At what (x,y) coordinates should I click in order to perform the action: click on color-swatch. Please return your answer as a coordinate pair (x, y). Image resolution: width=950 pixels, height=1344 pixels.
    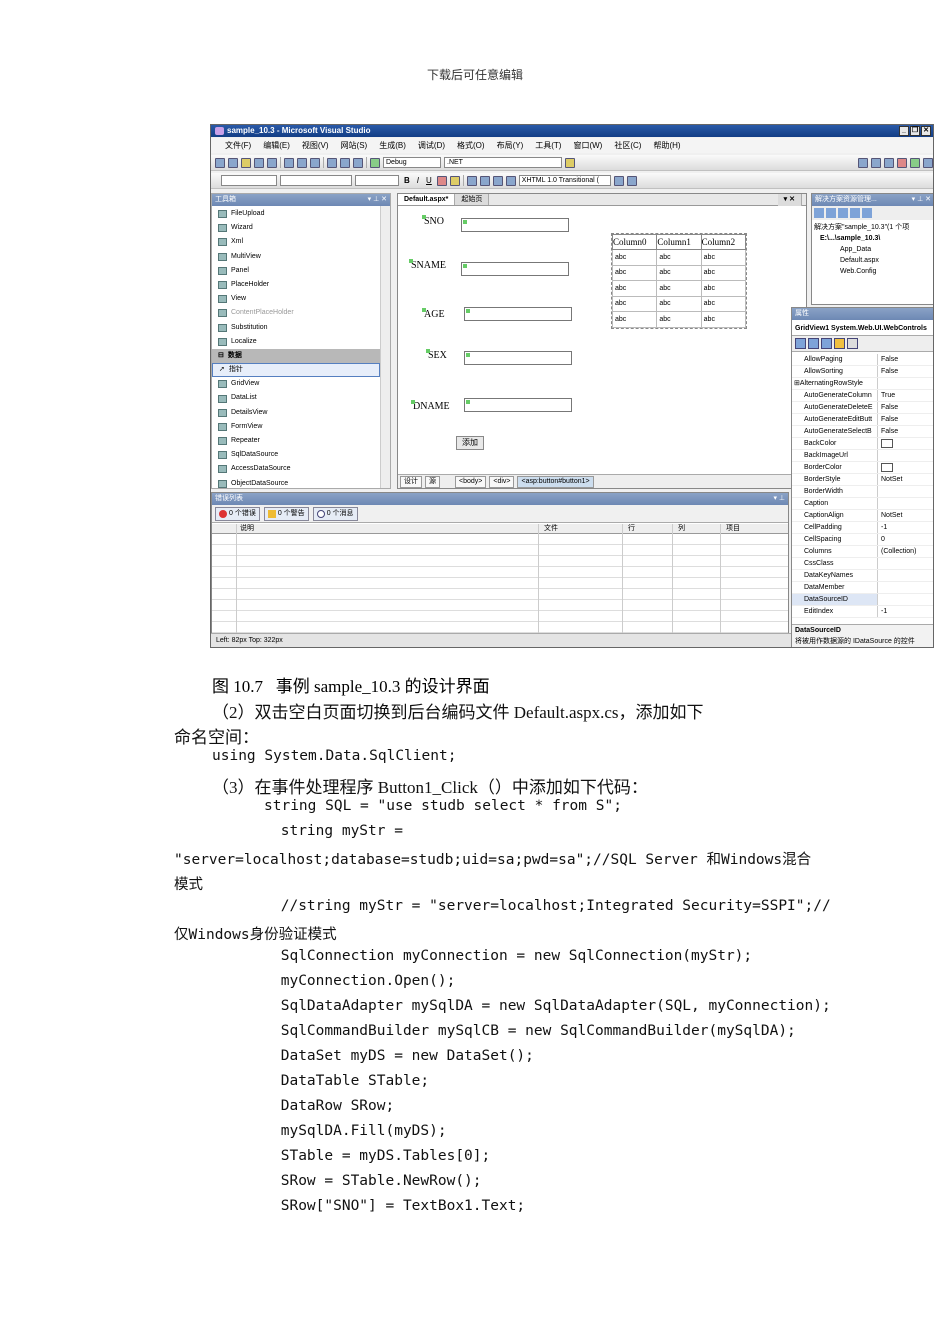
    Looking at the image, I should click on (887, 443).